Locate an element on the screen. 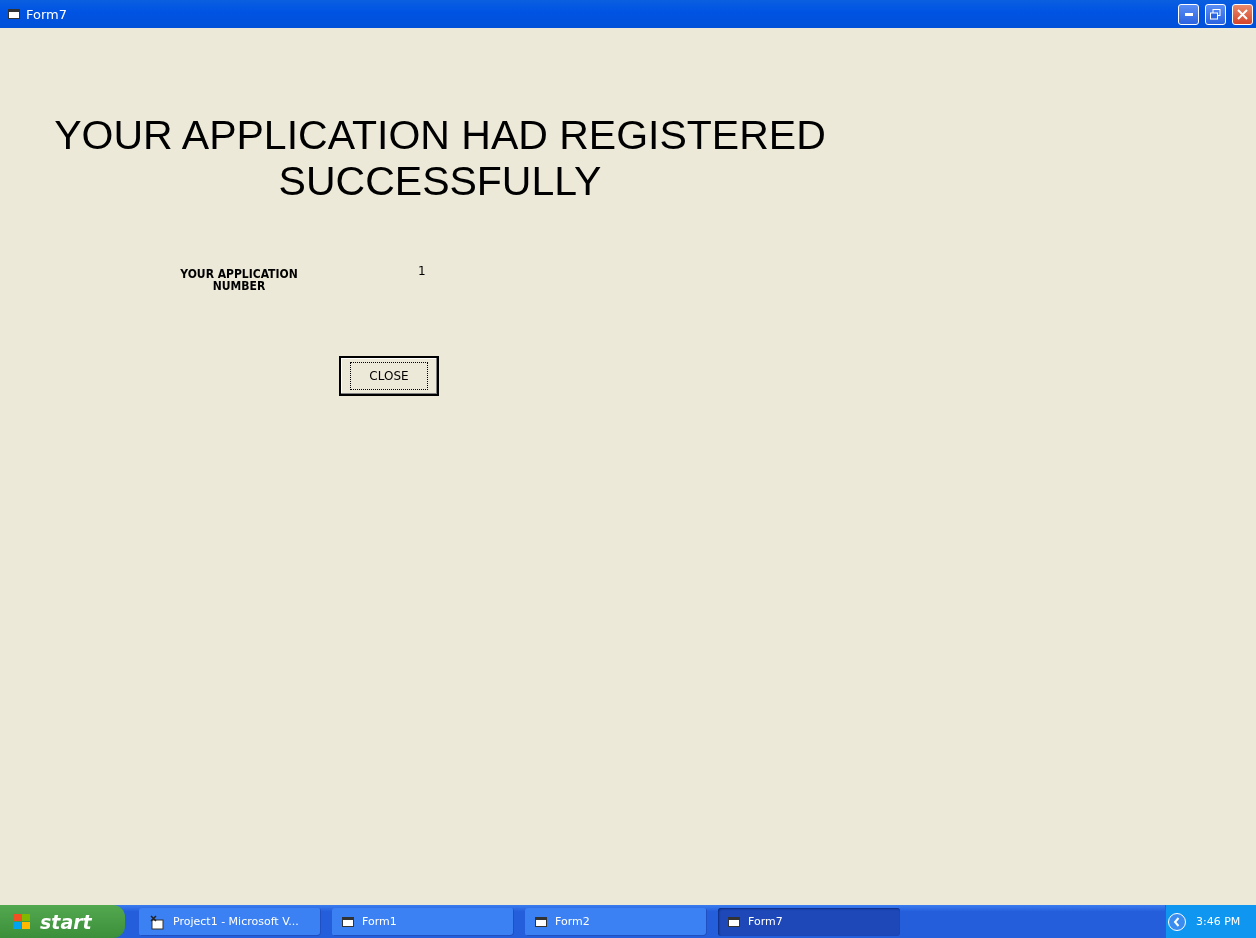 This screenshot has width=1256, height=938. restore-icon is located at coordinates (1215, 14).